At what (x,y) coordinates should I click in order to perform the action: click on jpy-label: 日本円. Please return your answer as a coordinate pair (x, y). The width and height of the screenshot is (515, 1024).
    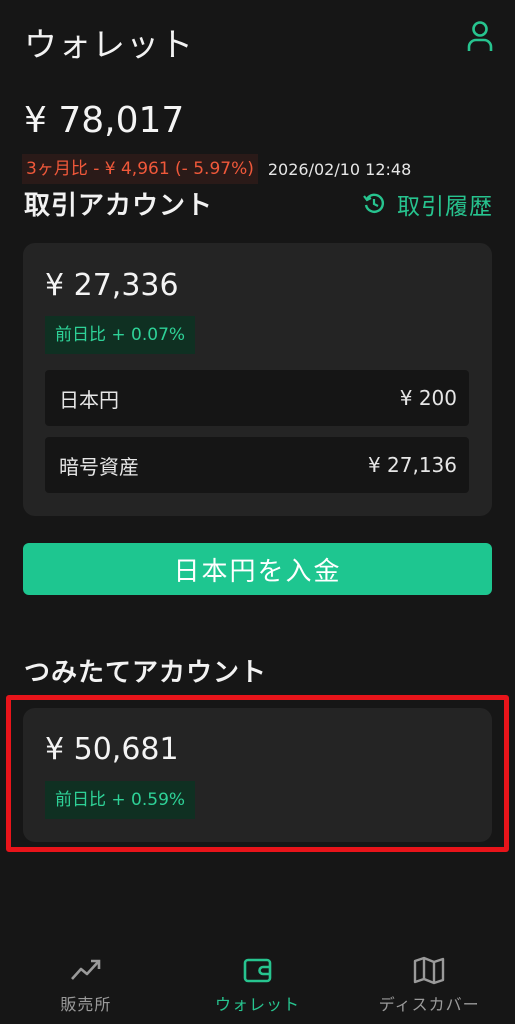
    Looking at the image, I should click on (89, 399).